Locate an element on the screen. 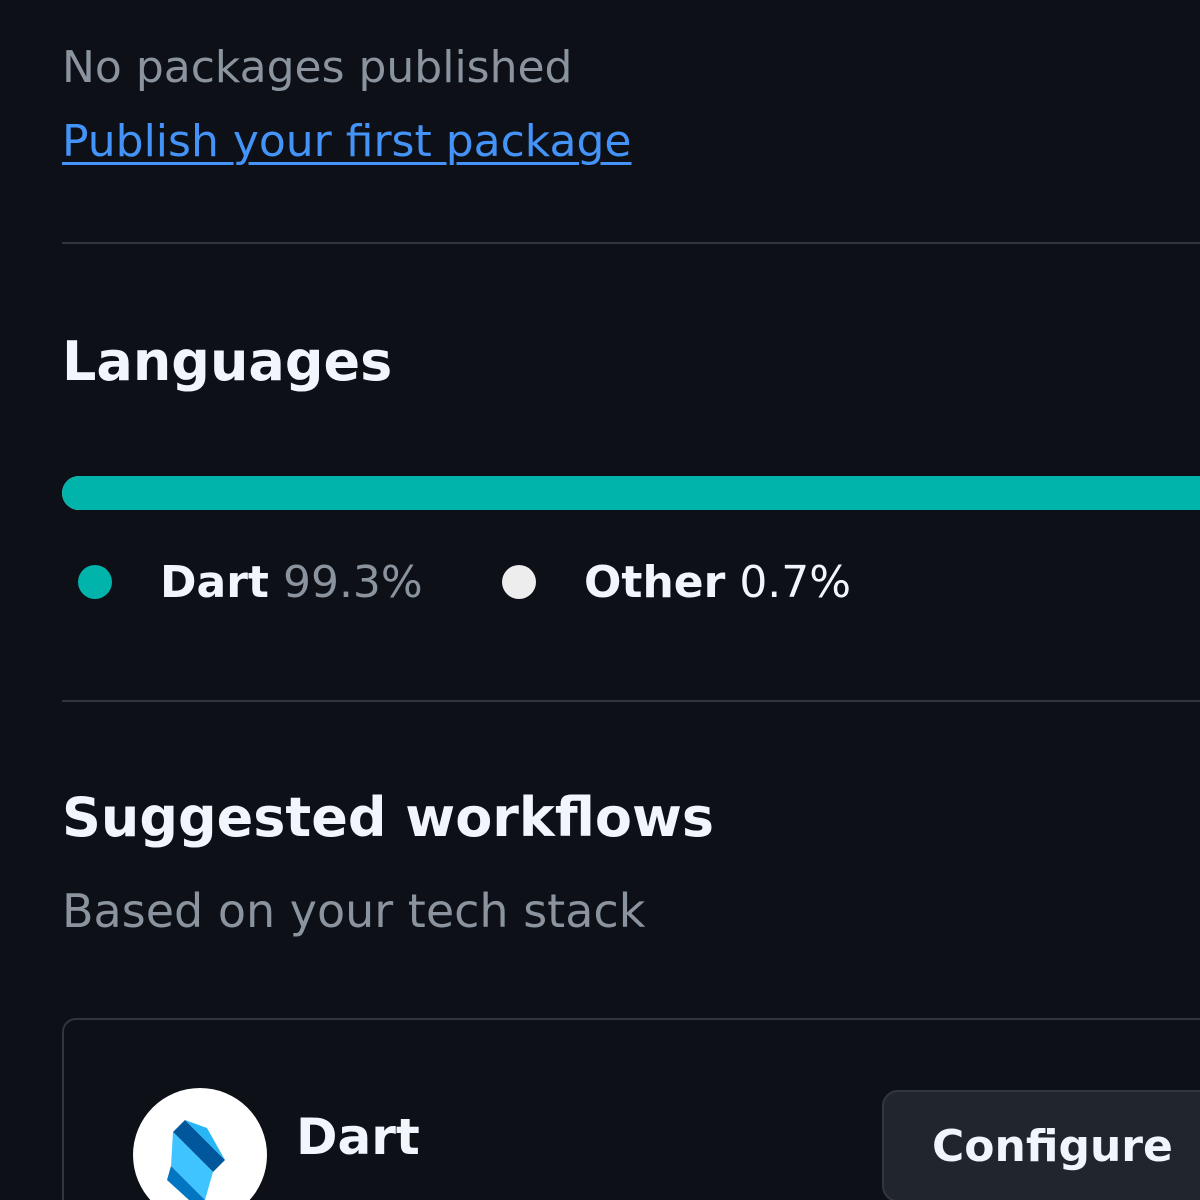 This screenshot has height=1200, width=1200. language-bar is located at coordinates (631, 493).